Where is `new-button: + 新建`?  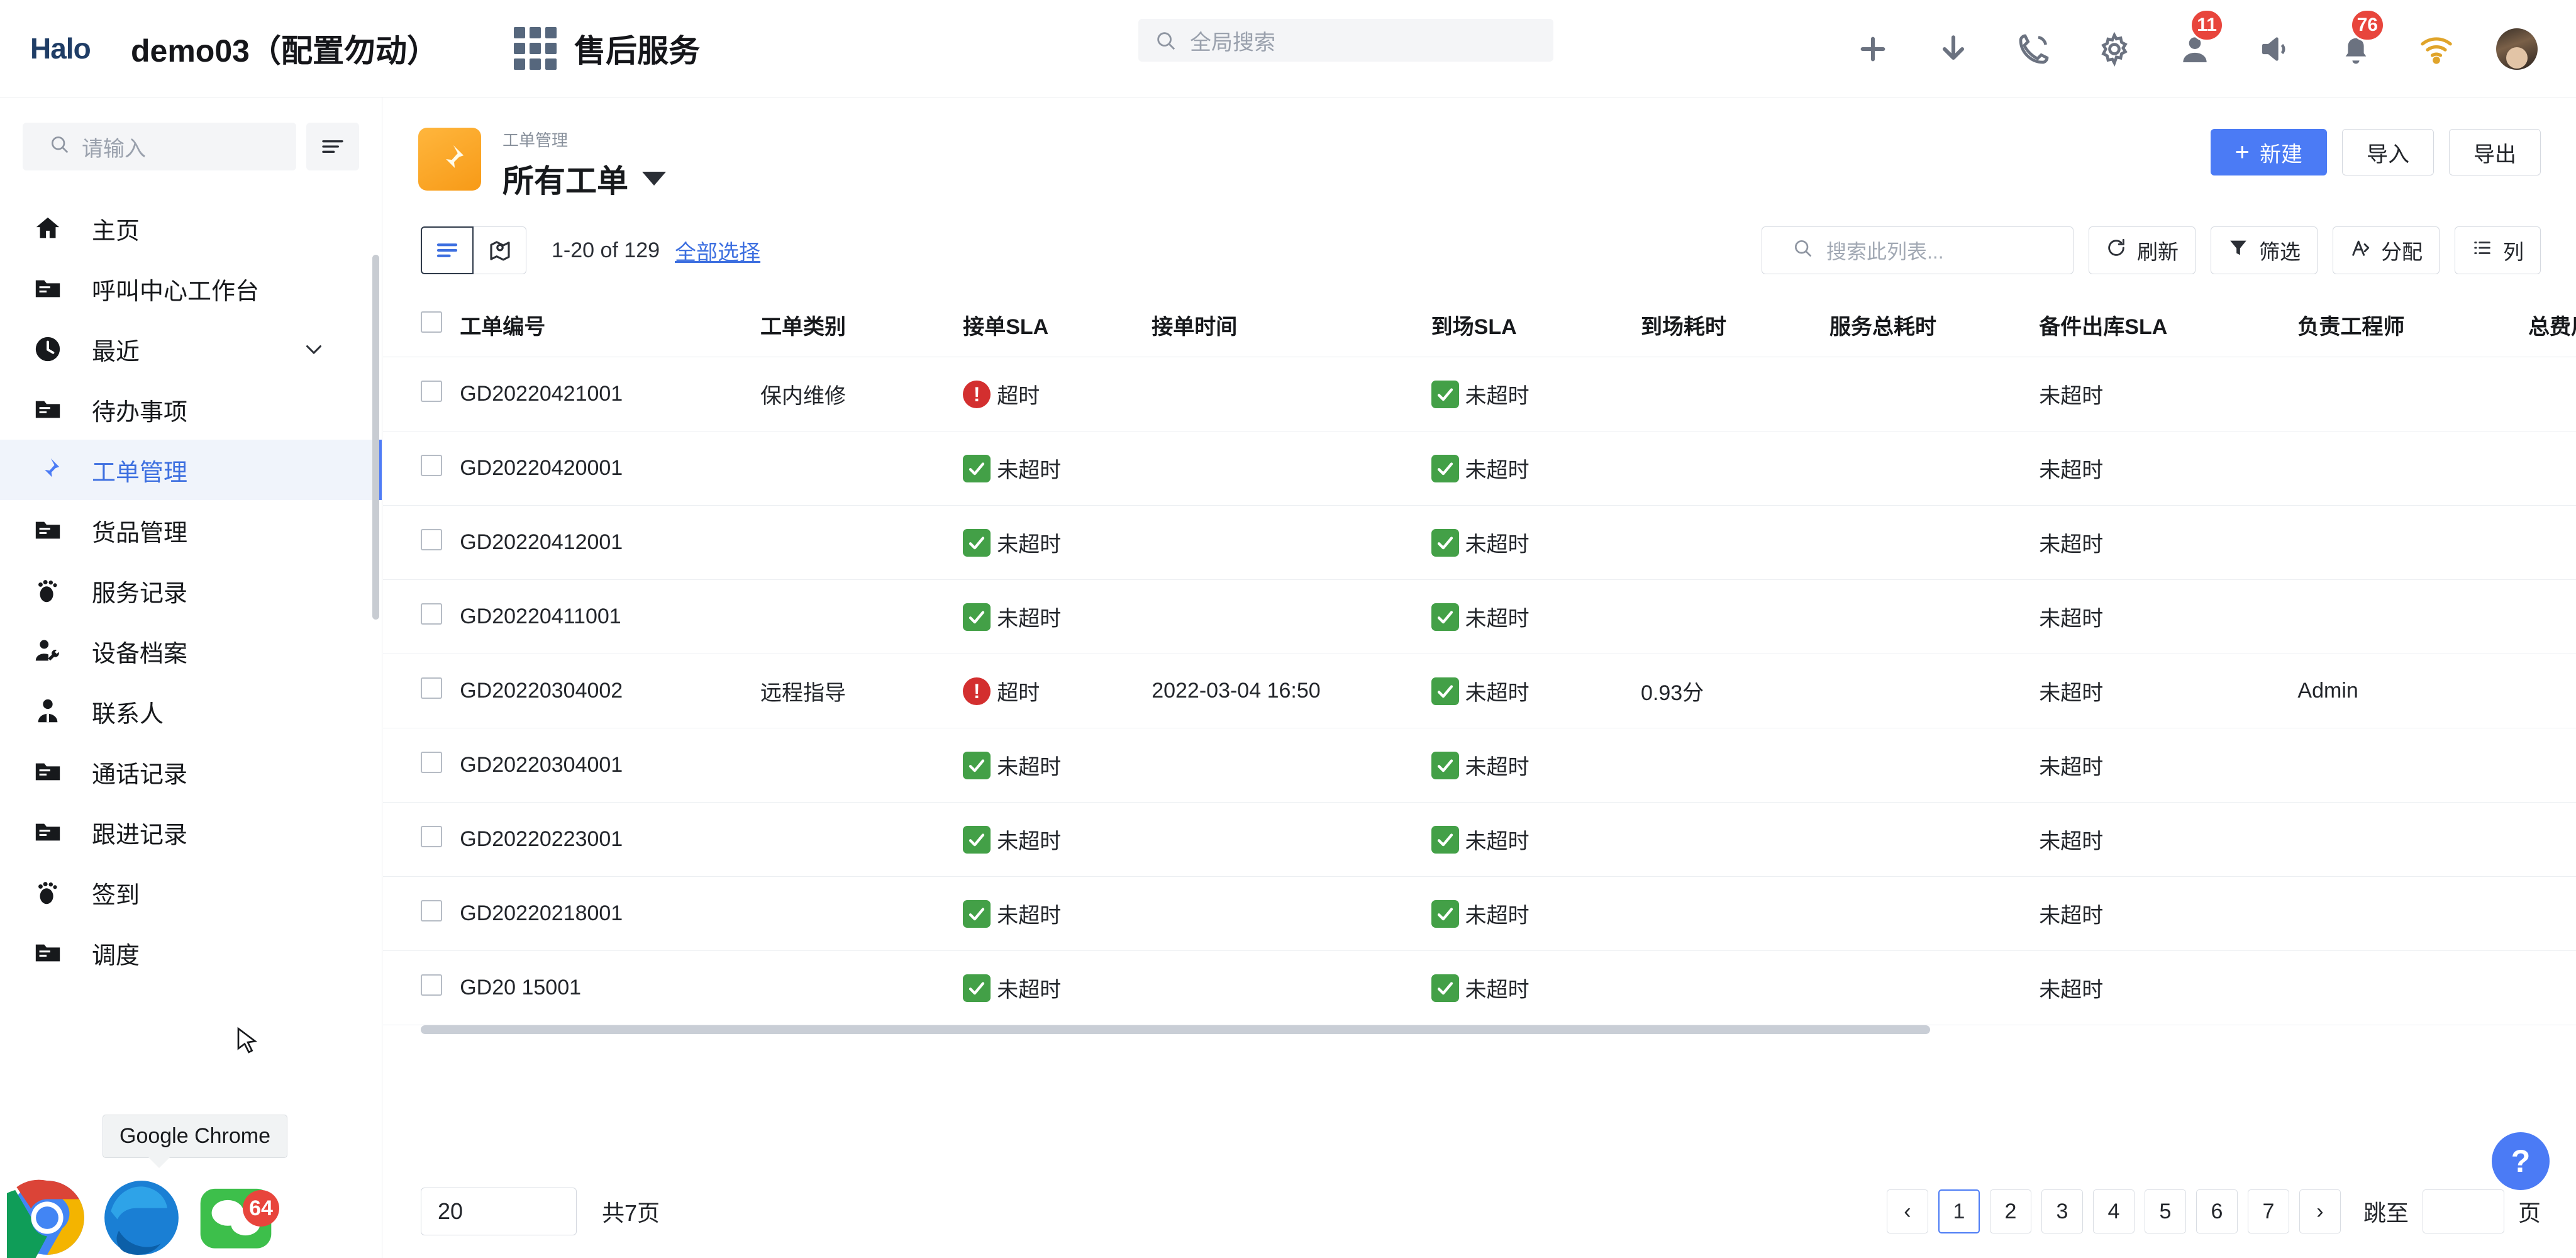 new-button: + 新建 is located at coordinates (2268, 152).